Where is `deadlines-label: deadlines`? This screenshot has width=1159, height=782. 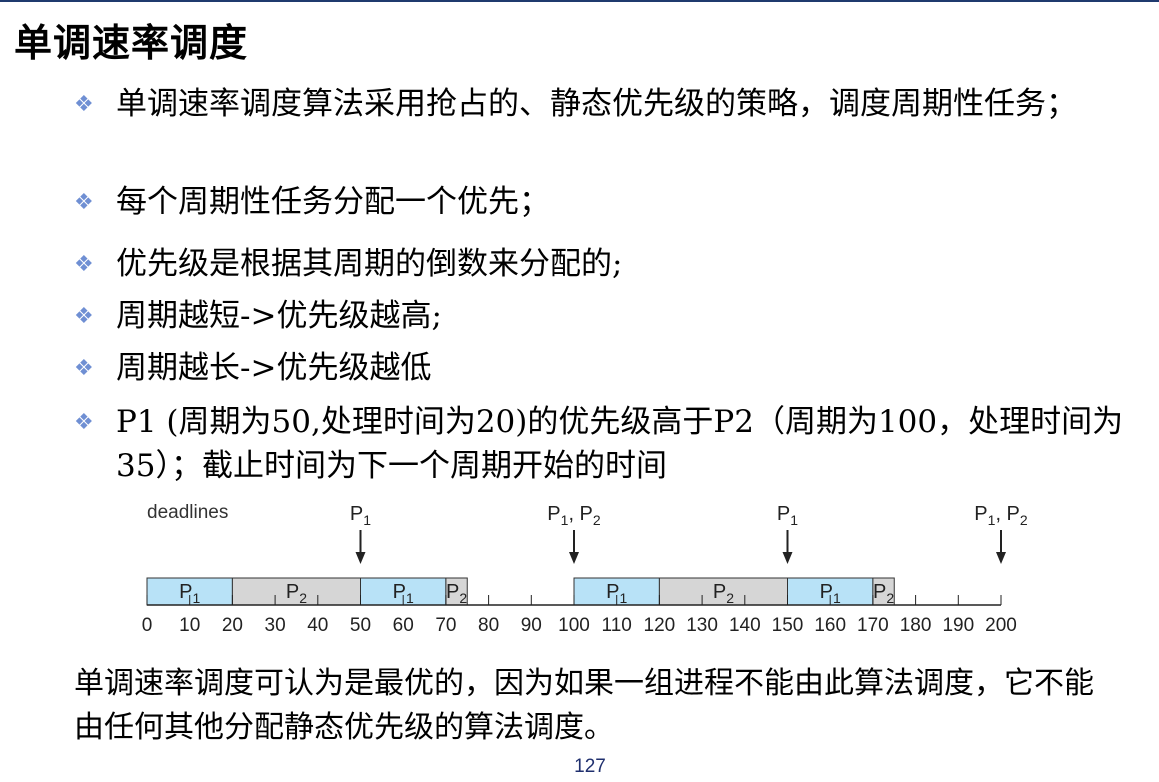
deadlines-label: deadlines is located at coordinates (187, 512).